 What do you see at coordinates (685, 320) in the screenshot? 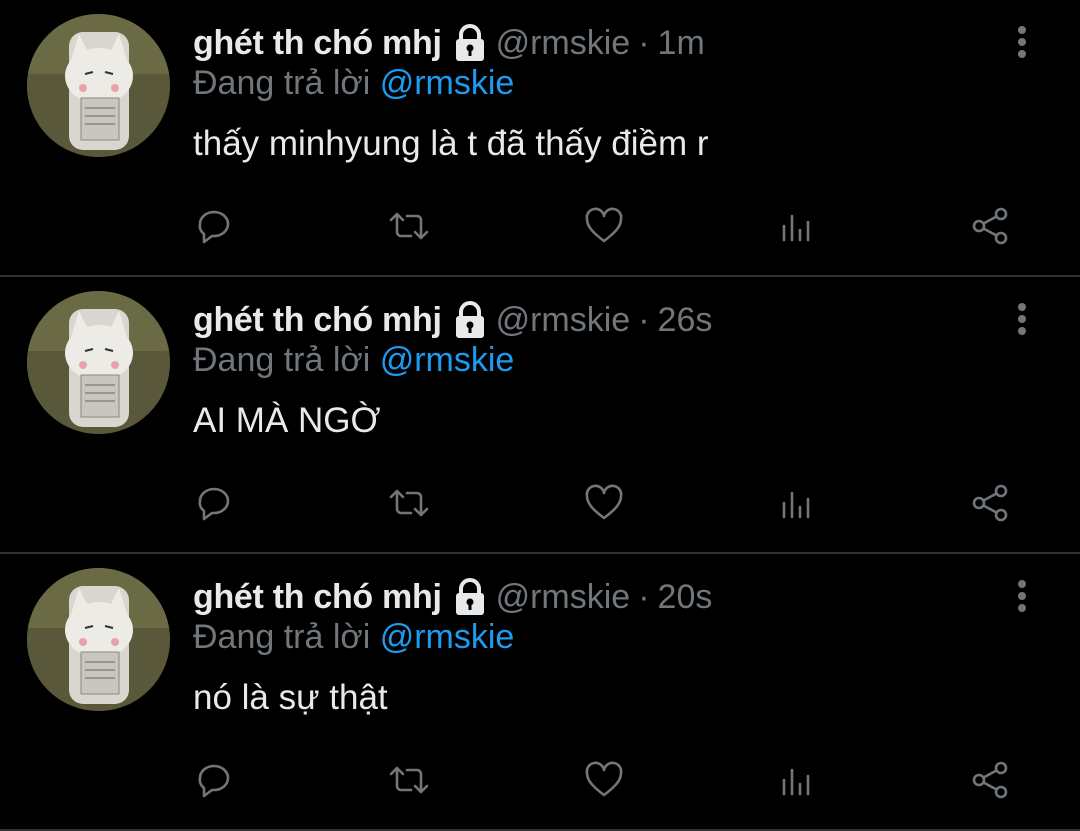
I see `timestamp: 26s` at bounding box center [685, 320].